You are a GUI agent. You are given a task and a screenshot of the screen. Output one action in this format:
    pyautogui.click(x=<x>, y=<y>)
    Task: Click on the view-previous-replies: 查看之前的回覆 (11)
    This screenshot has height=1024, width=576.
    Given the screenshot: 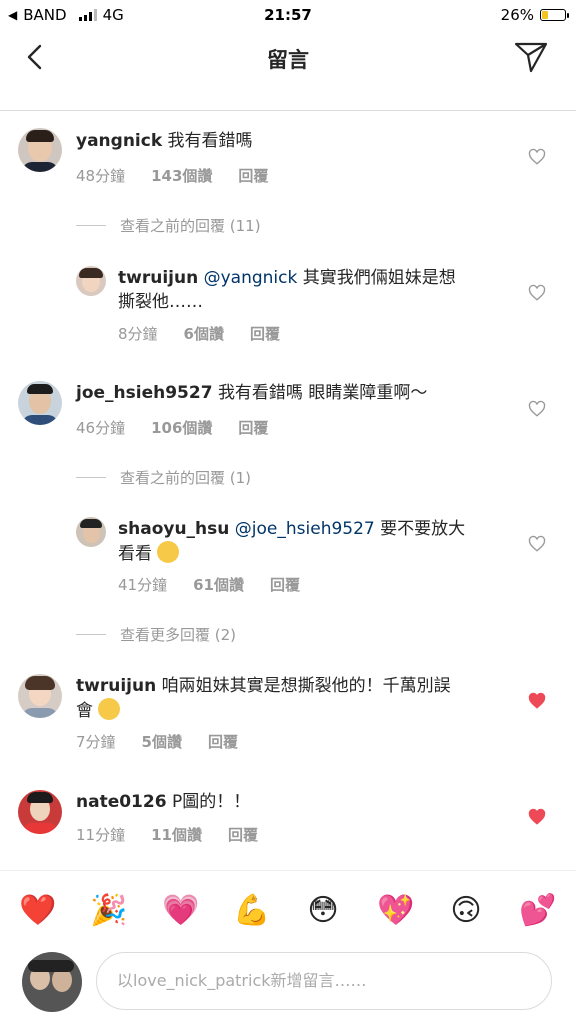 What is the action you would take?
    pyautogui.click(x=168, y=225)
    